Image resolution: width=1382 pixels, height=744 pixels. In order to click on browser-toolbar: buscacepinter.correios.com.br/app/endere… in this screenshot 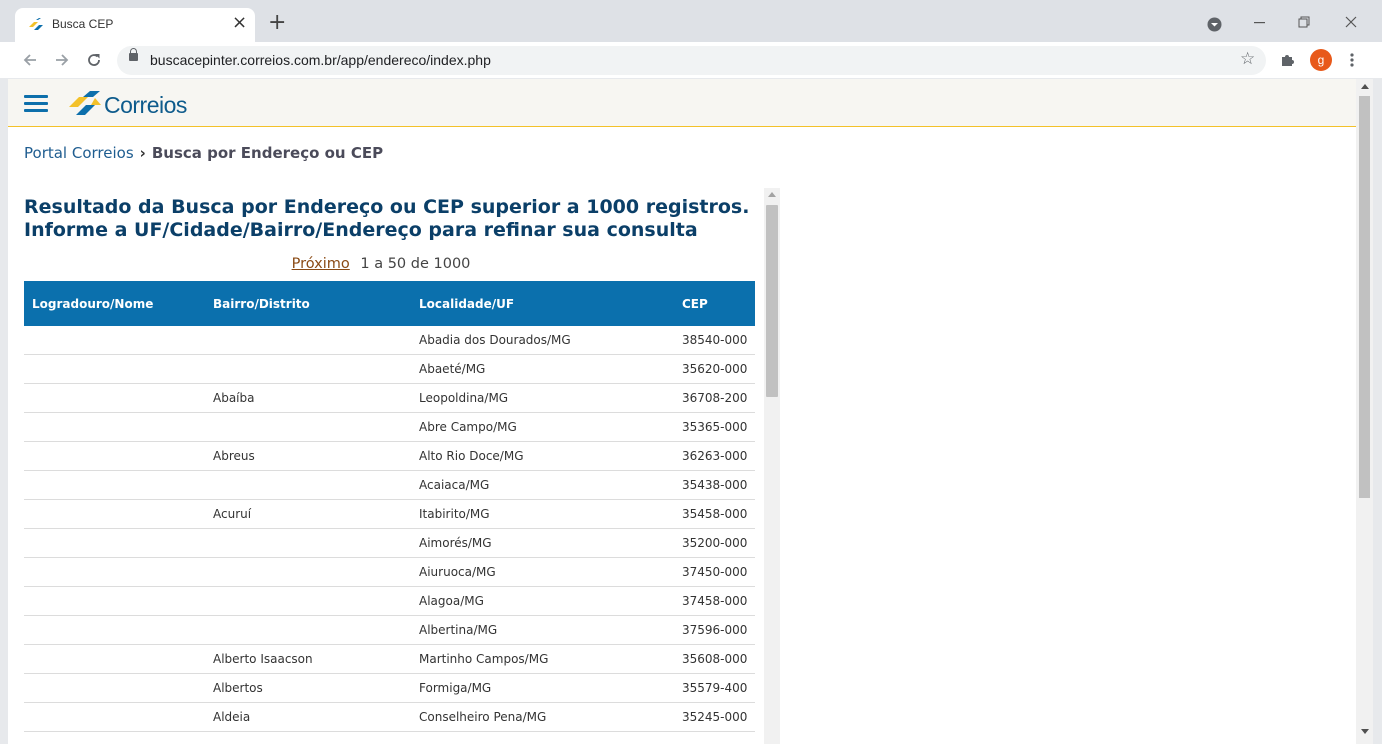, I will do `click(691, 60)`.